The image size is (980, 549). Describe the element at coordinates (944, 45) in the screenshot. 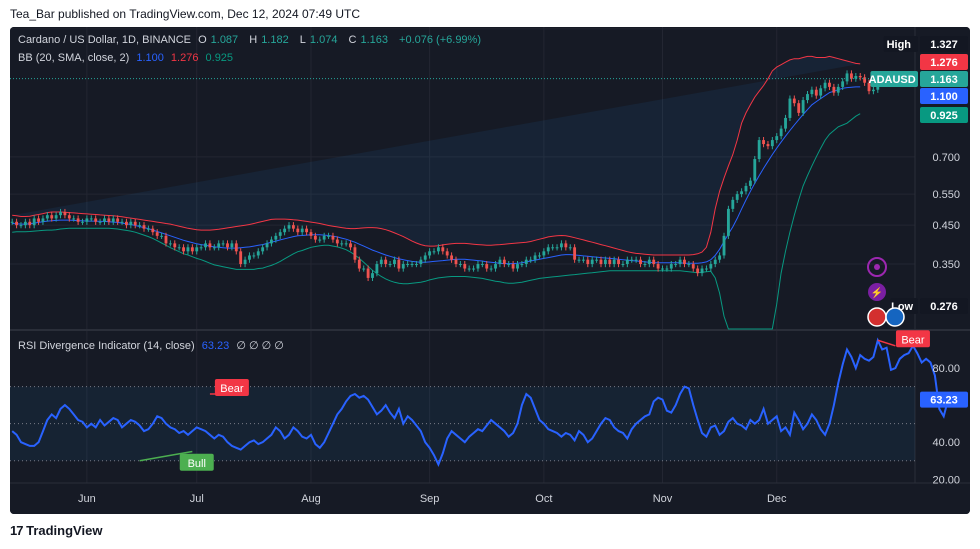

I see `price-tag-value: 1.327` at that location.